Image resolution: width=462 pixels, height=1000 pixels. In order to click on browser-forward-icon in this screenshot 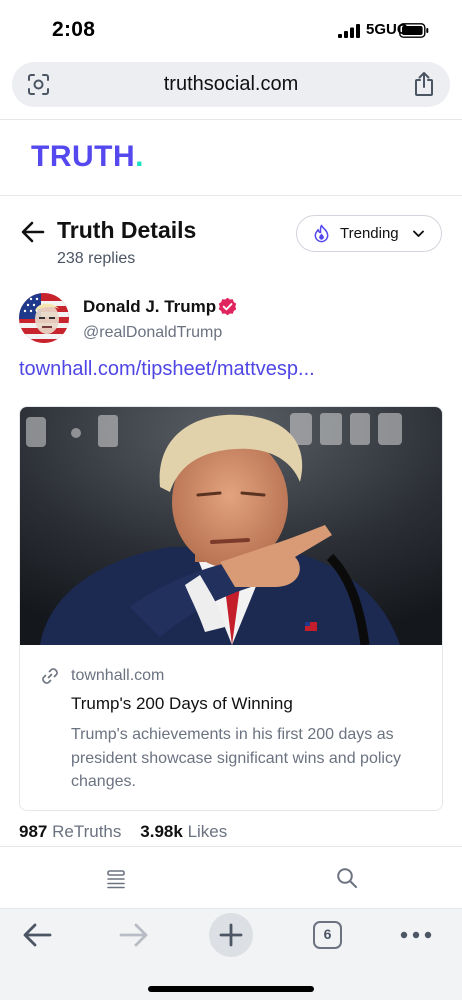, I will do `click(134, 935)`.